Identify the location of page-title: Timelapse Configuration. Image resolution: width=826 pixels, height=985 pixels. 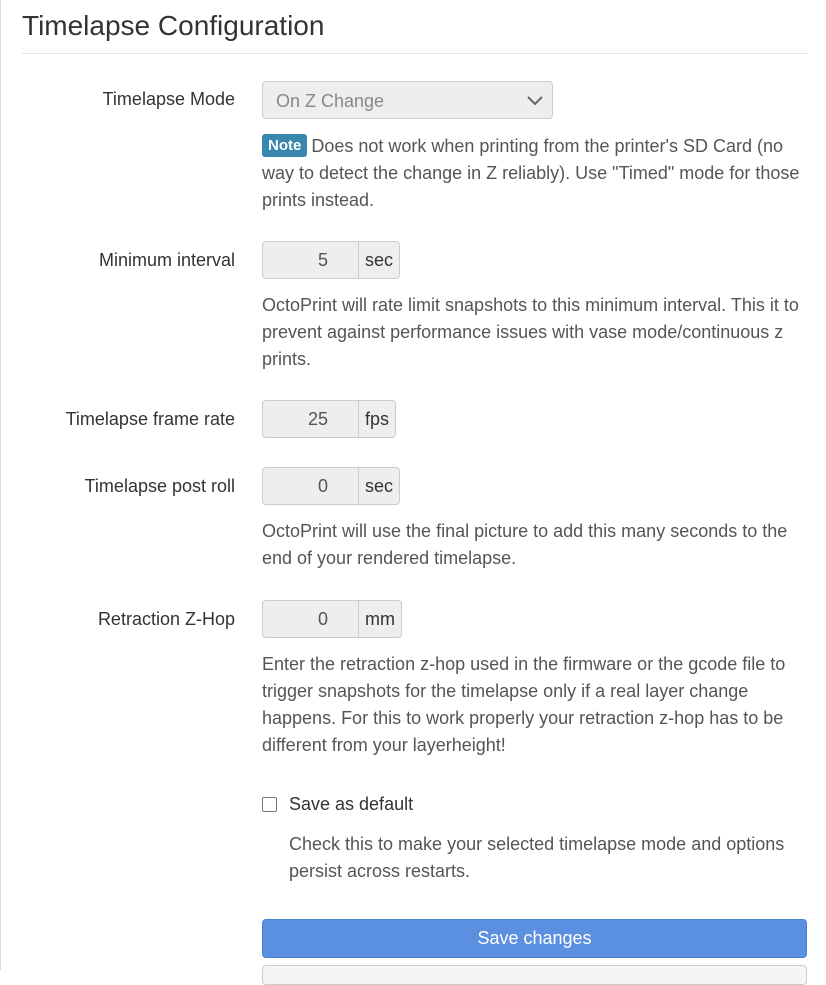
(173, 25).